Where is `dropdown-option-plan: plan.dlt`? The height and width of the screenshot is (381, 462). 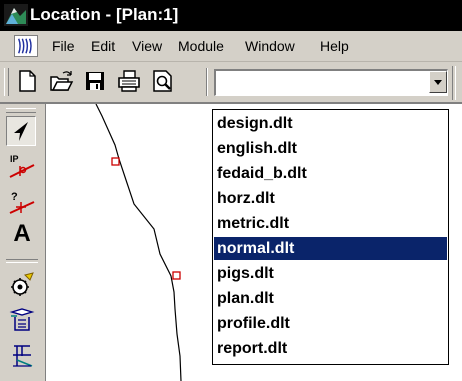
dropdown-option-plan: plan.dlt is located at coordinates (330, 298).